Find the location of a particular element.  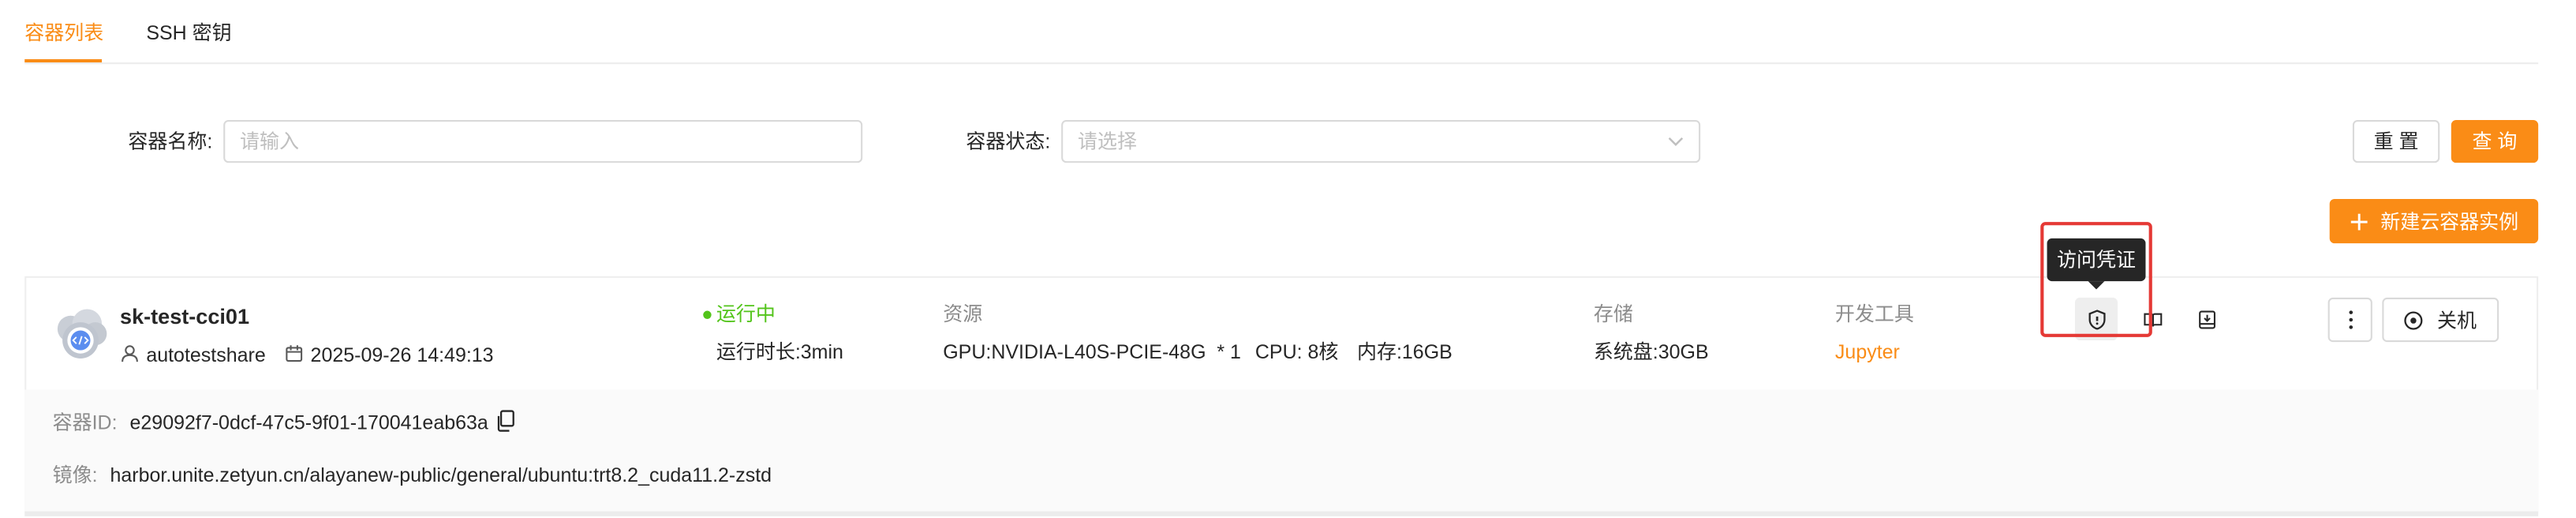

status-dot is located at coordinates (707, 314).